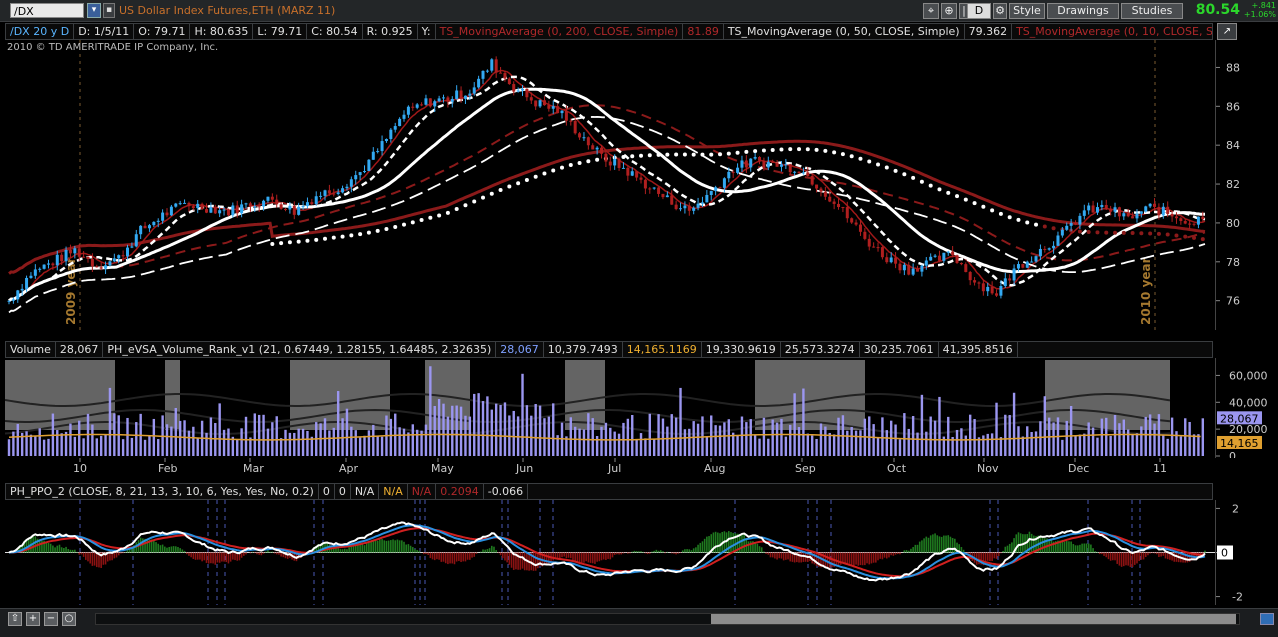 This screenshot has width=1278, height=637. I want to click on style-button: Style, so click(1027, 11).